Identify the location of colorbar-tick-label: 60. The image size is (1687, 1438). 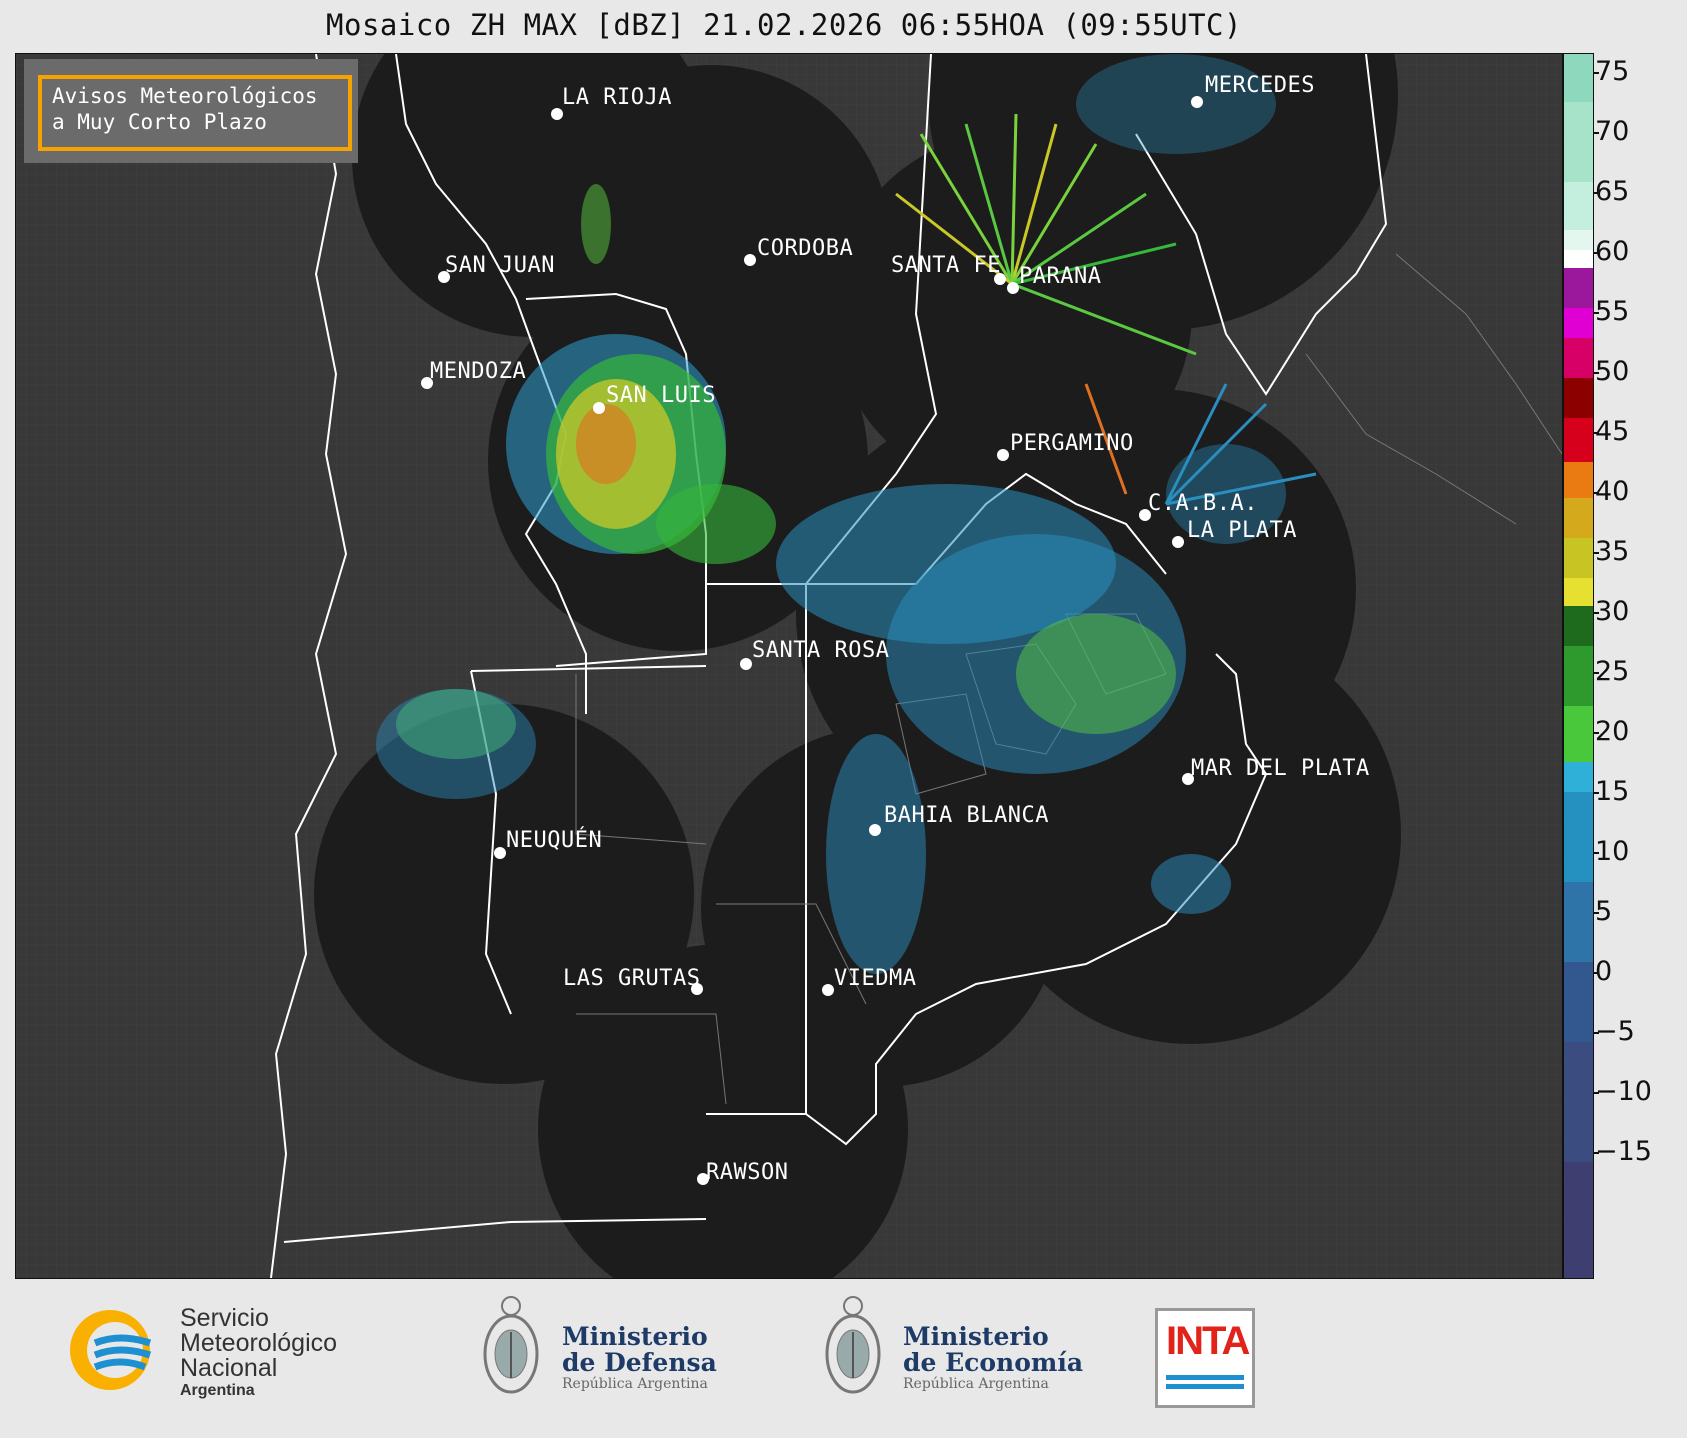
(1612, 251).